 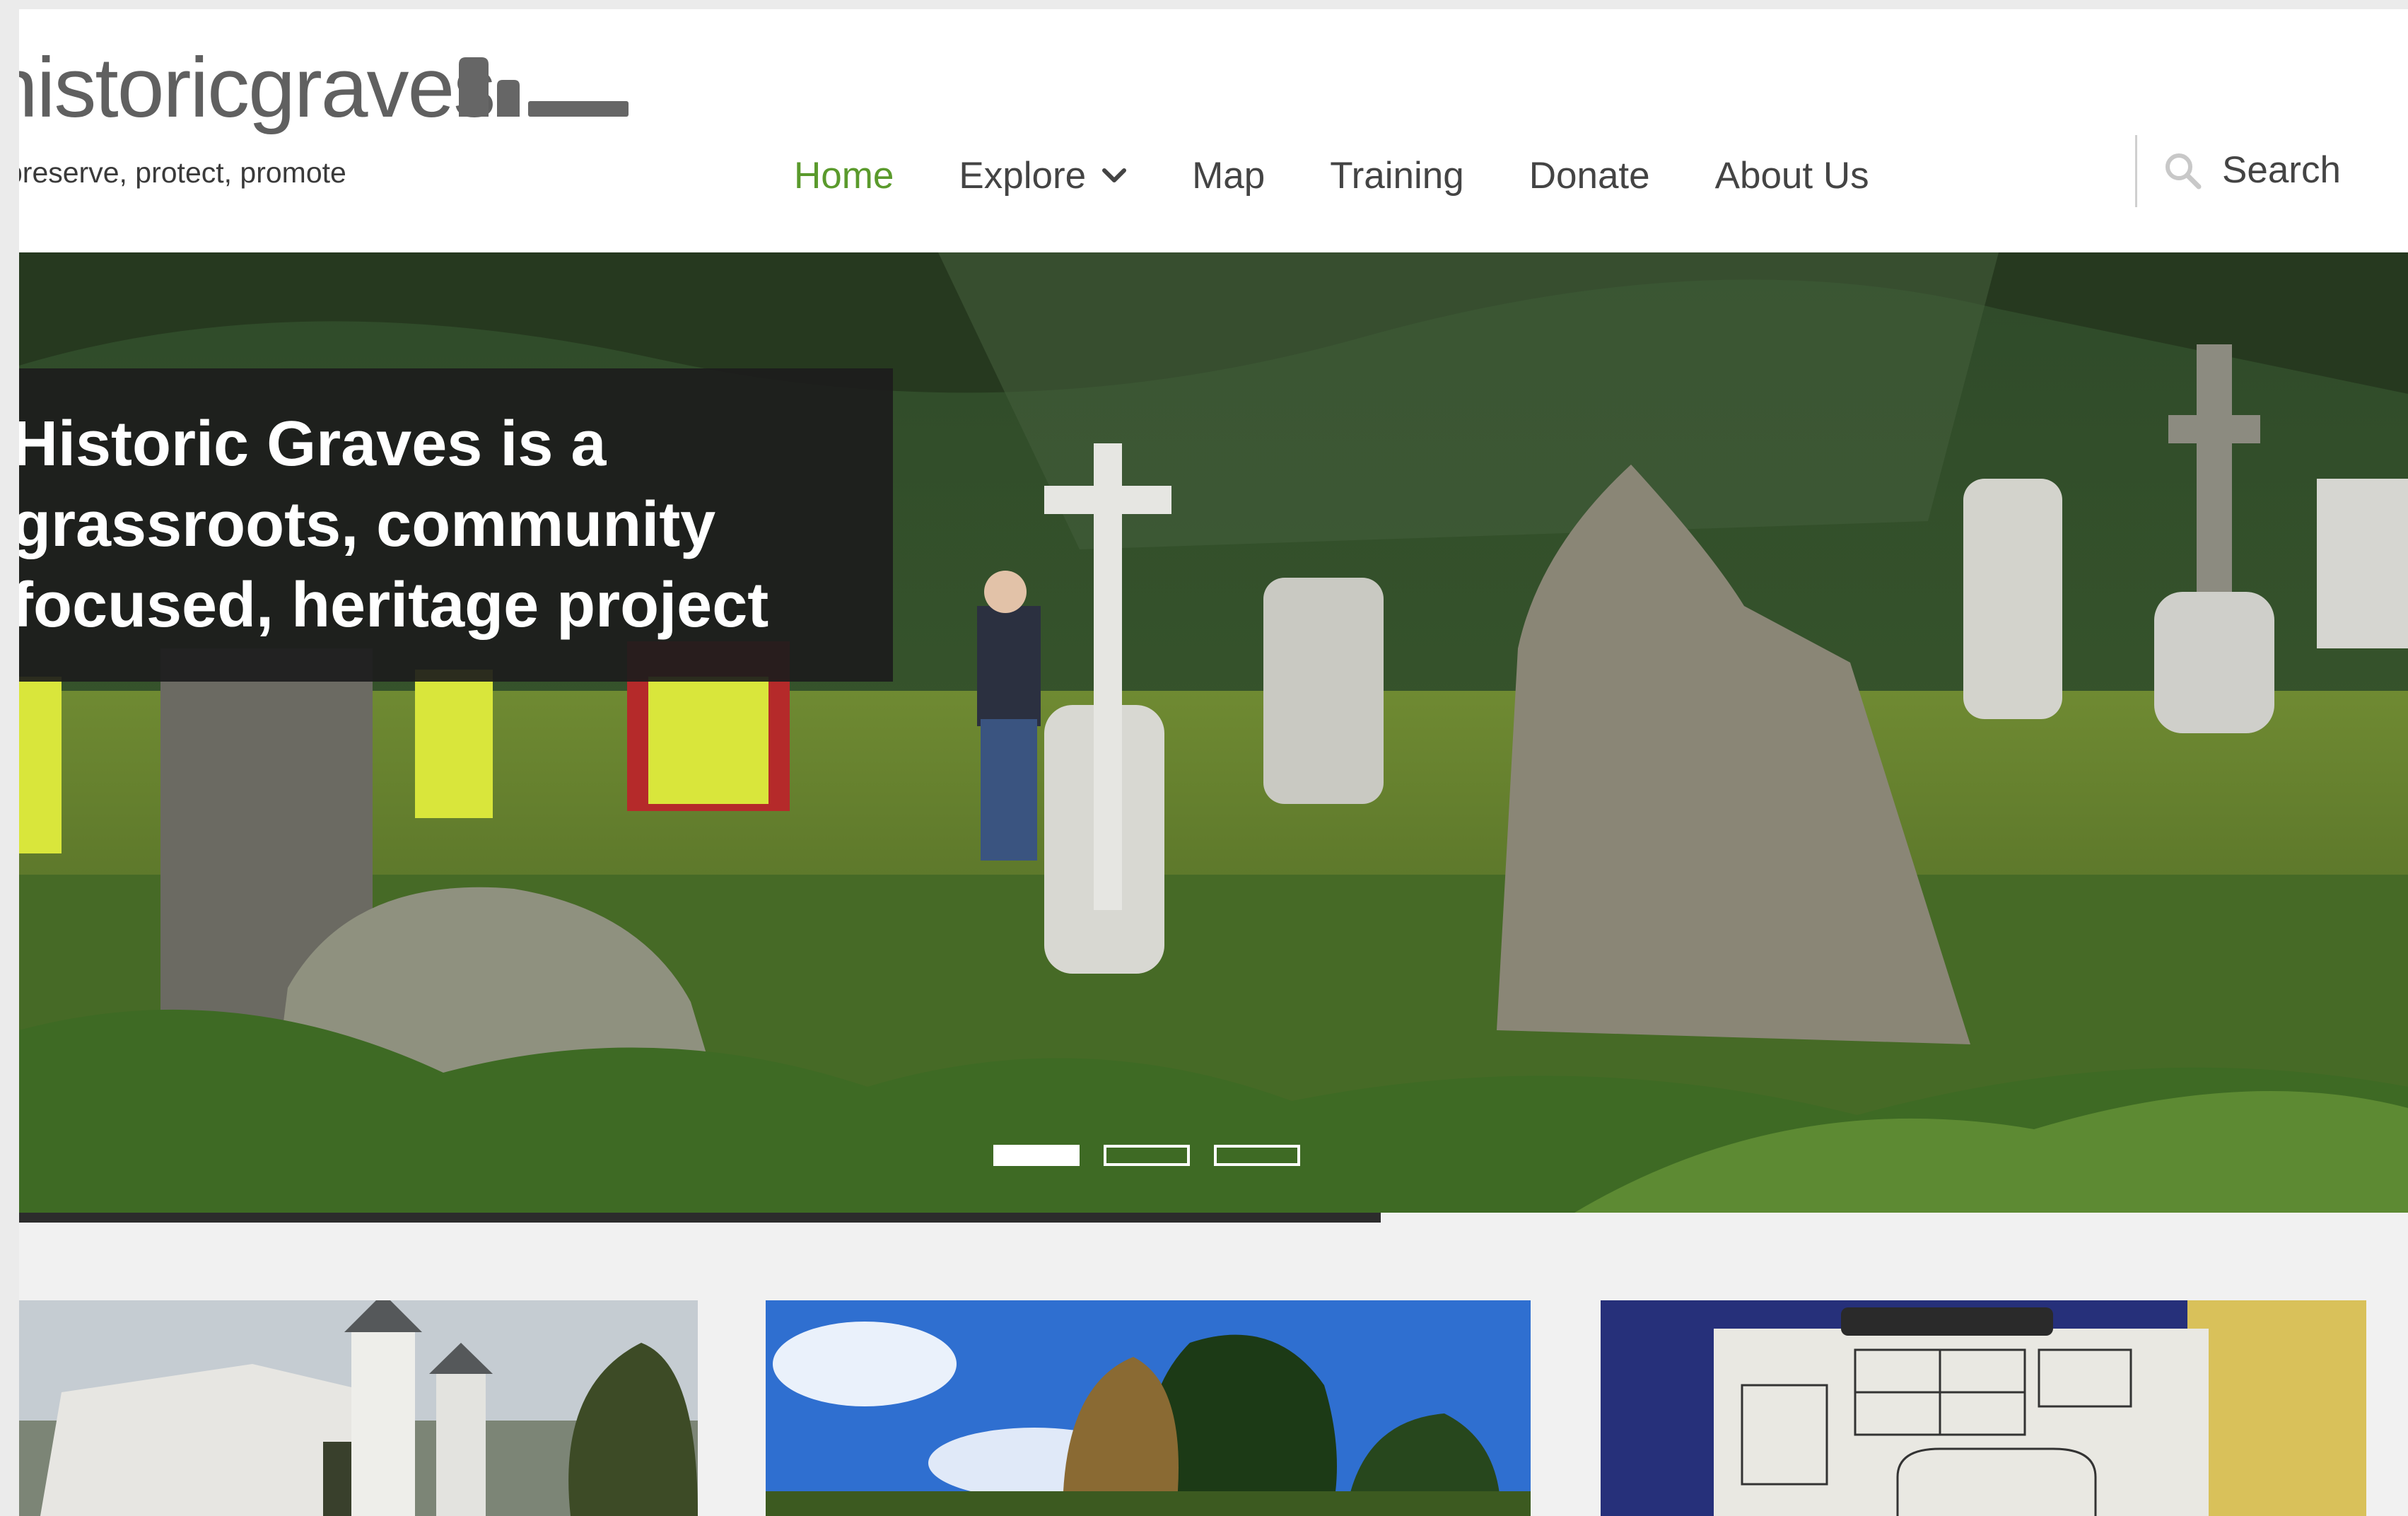 I want to click on church-photo, so click(x=358, y=1408).